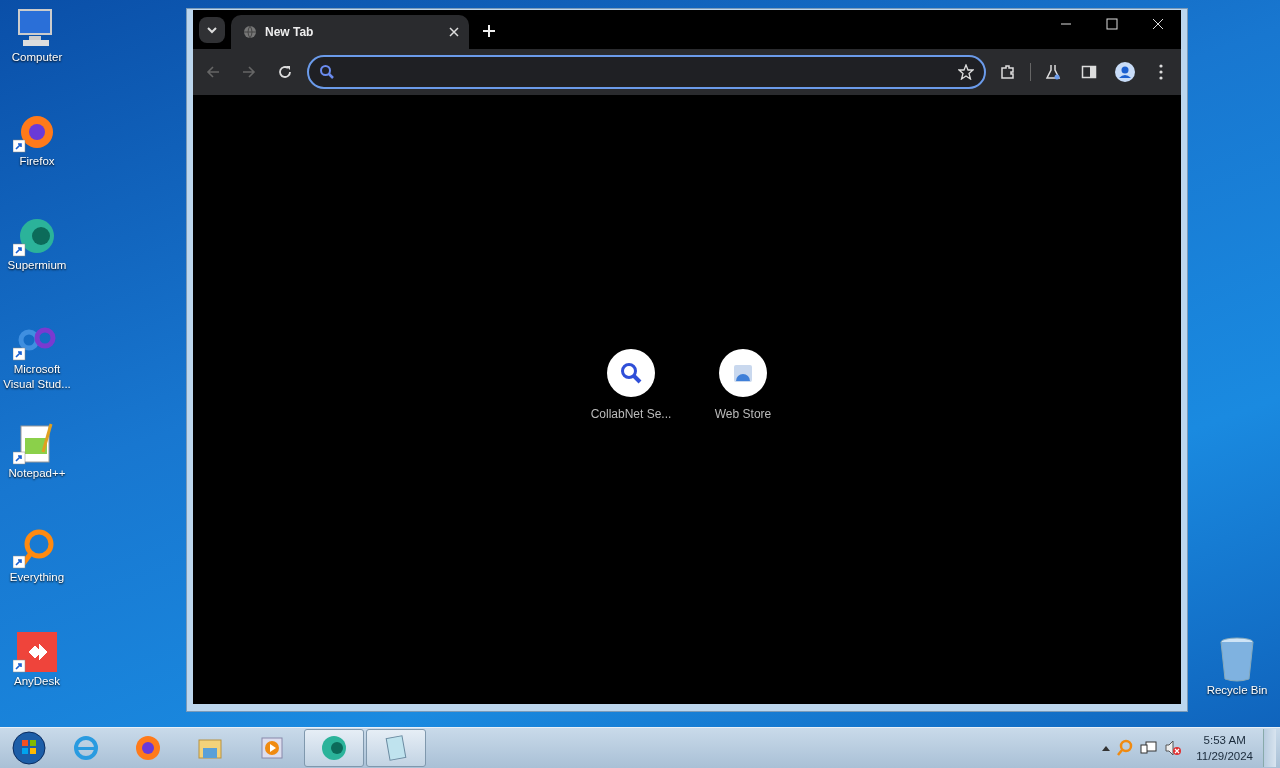 The image size is (1280, 768). I want to click on desktop-shortcut: Supermium, so click(37, 259).